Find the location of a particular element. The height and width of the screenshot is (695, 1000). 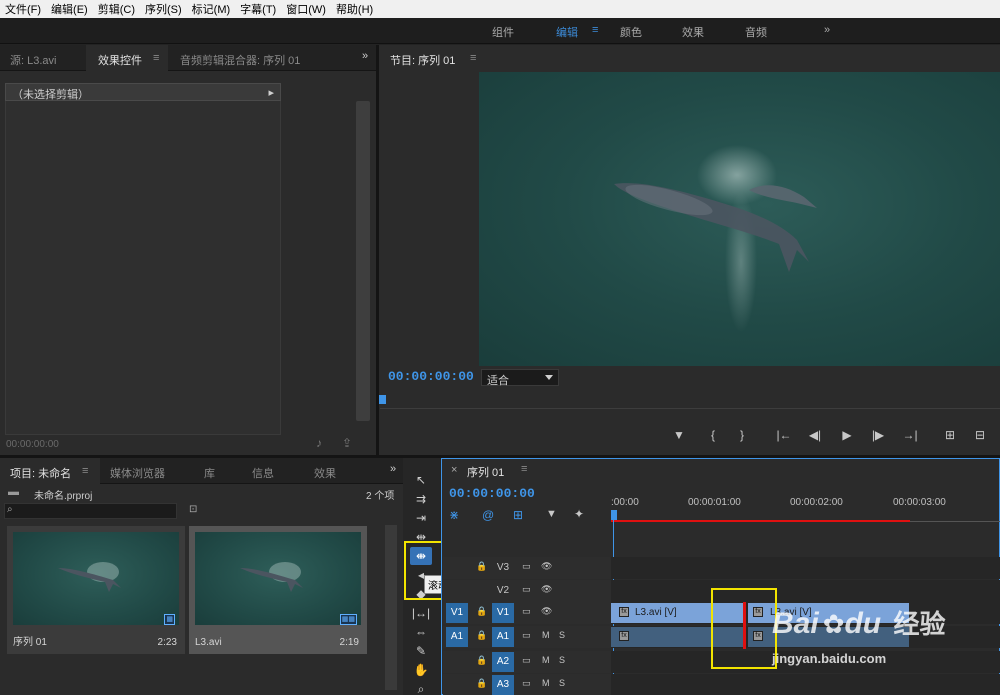

marker-icon: ▼ is located at coordinates (551, 514).